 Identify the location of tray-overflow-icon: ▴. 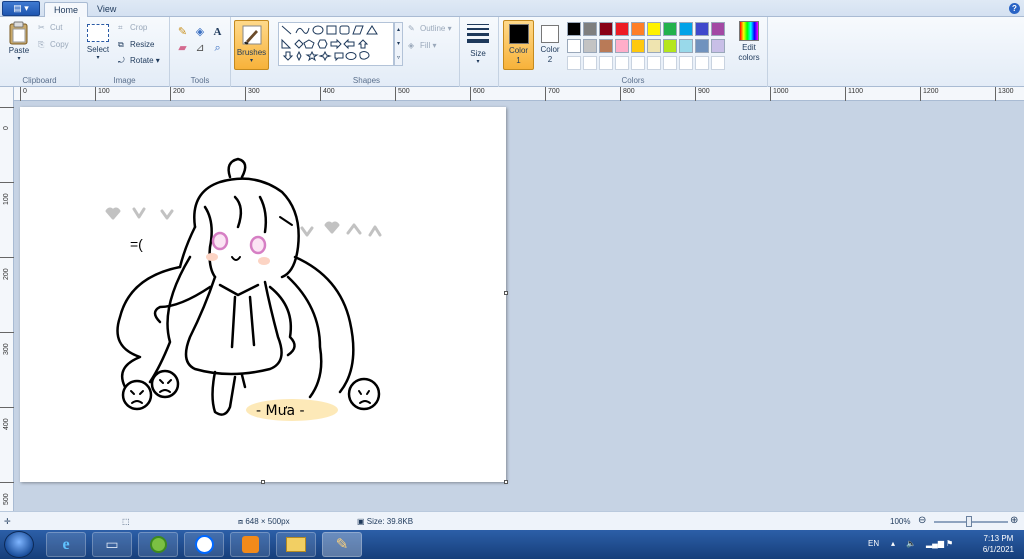
(893, 543).